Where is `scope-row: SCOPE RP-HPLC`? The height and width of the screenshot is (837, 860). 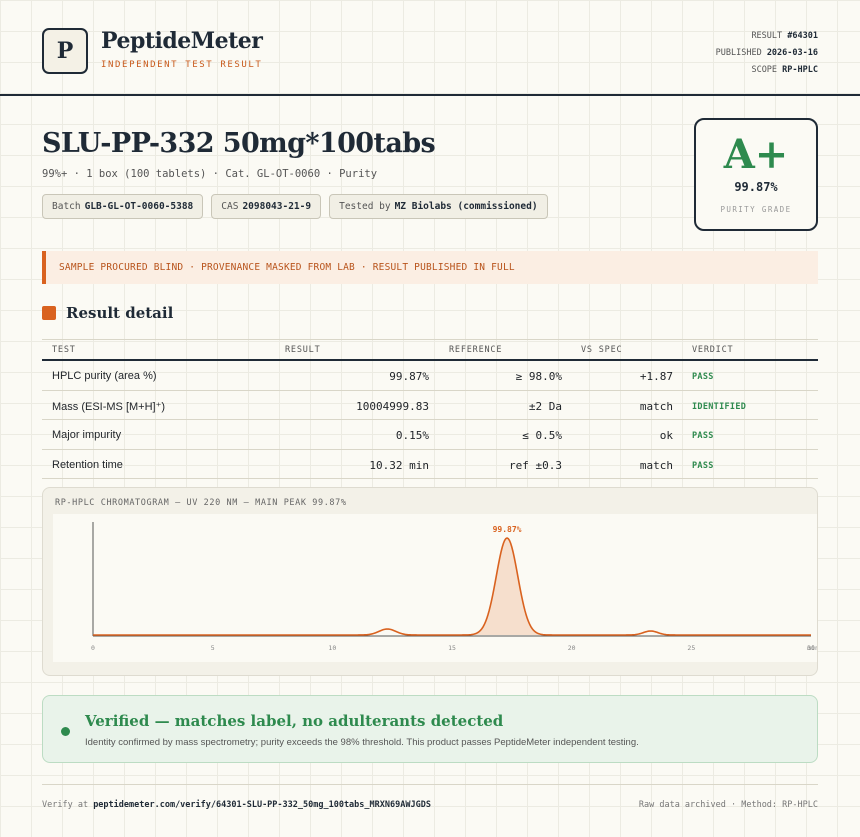 scope-row: SCOPE RP-HPLC is located at coordinates (767, 70).